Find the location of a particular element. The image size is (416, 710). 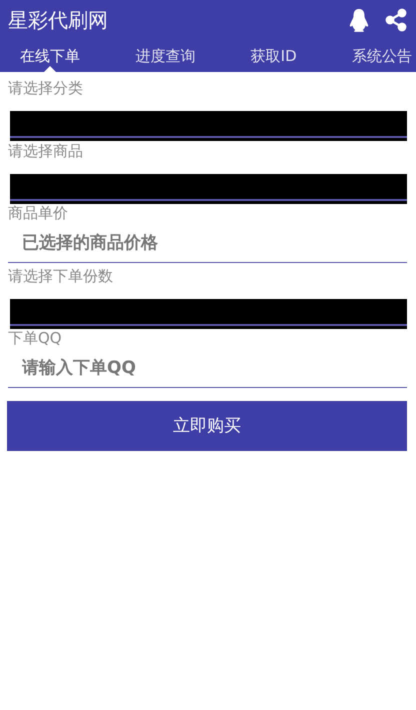

field-label: 下单QQ is located at coordinates (35, 338).